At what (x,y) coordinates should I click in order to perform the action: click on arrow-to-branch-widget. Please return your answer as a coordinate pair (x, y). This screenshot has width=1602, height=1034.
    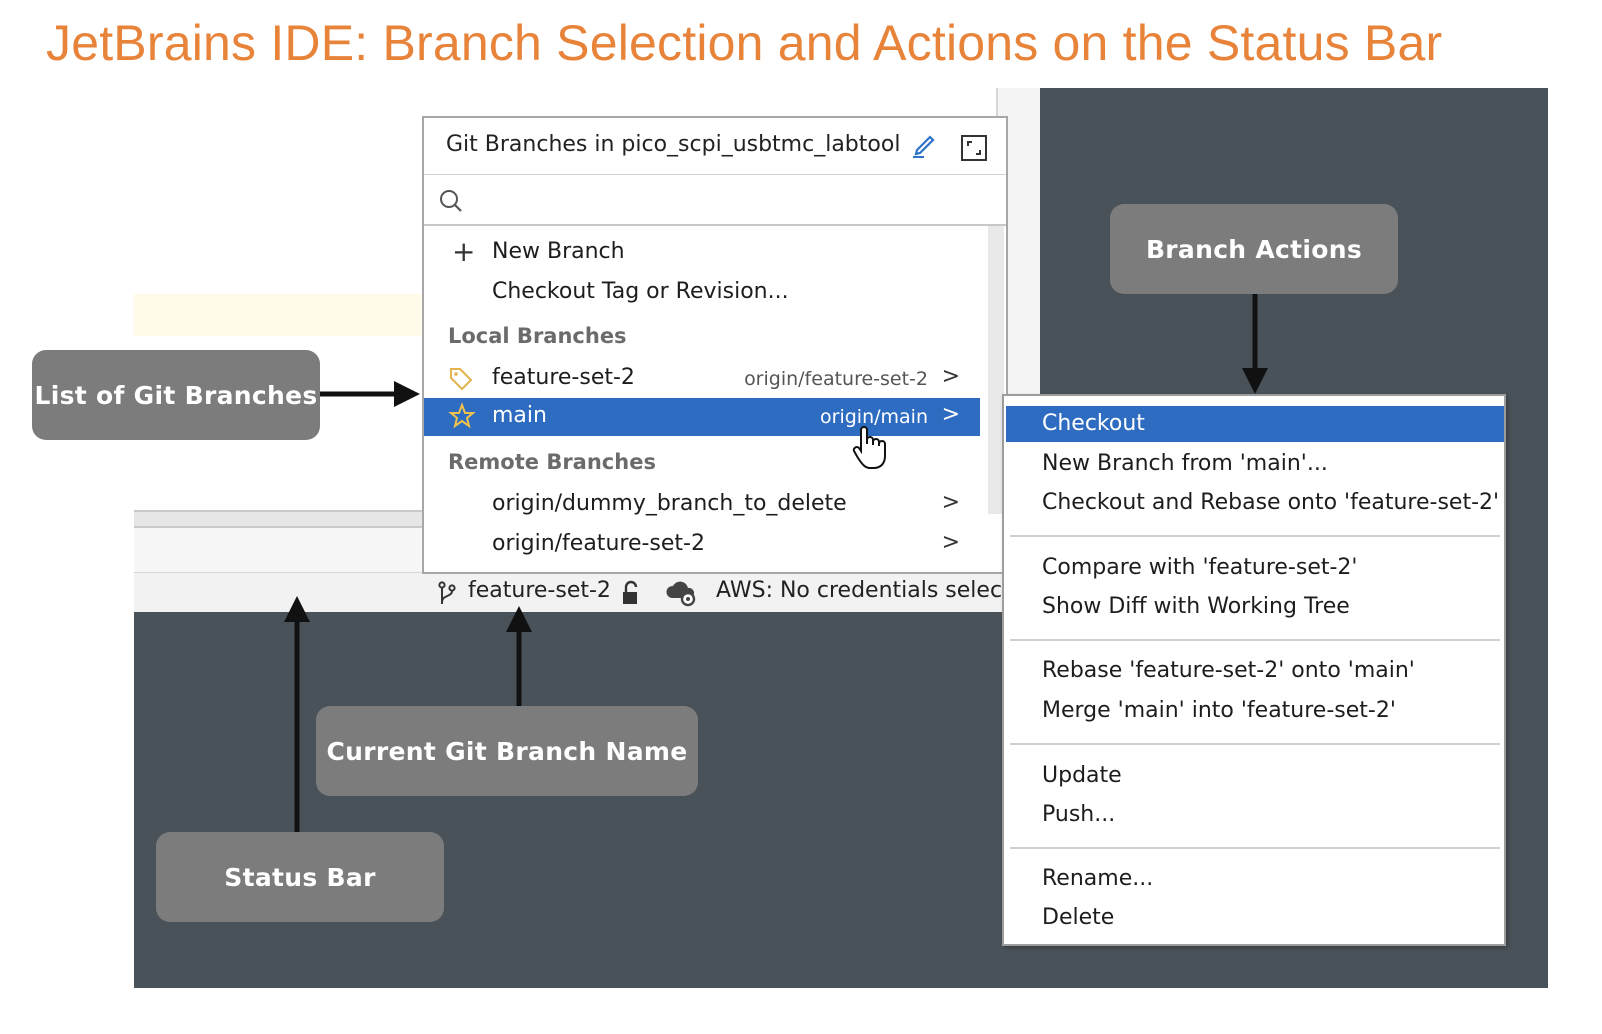
    Looking at the image, I should click on (519, 656).